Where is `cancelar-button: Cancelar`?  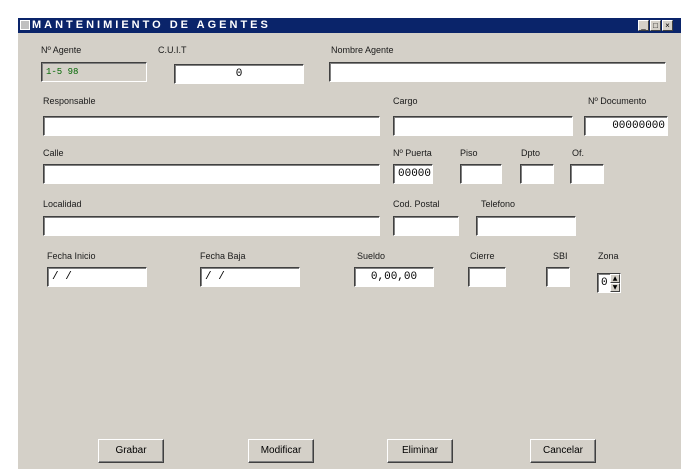
cancelar-button: Cancelar is located at coordinates (563, 451).